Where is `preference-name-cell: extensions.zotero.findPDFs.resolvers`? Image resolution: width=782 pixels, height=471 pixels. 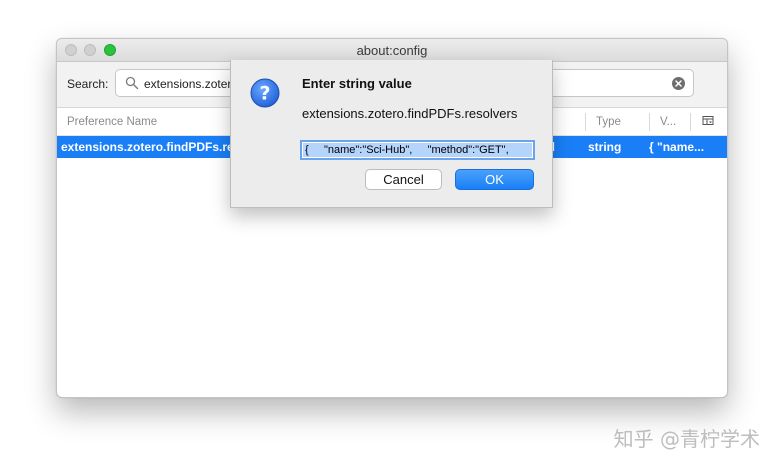 preference-name-cell: extensions.zotero.findPDFs.resolvers is located at coordinates (147, 147).